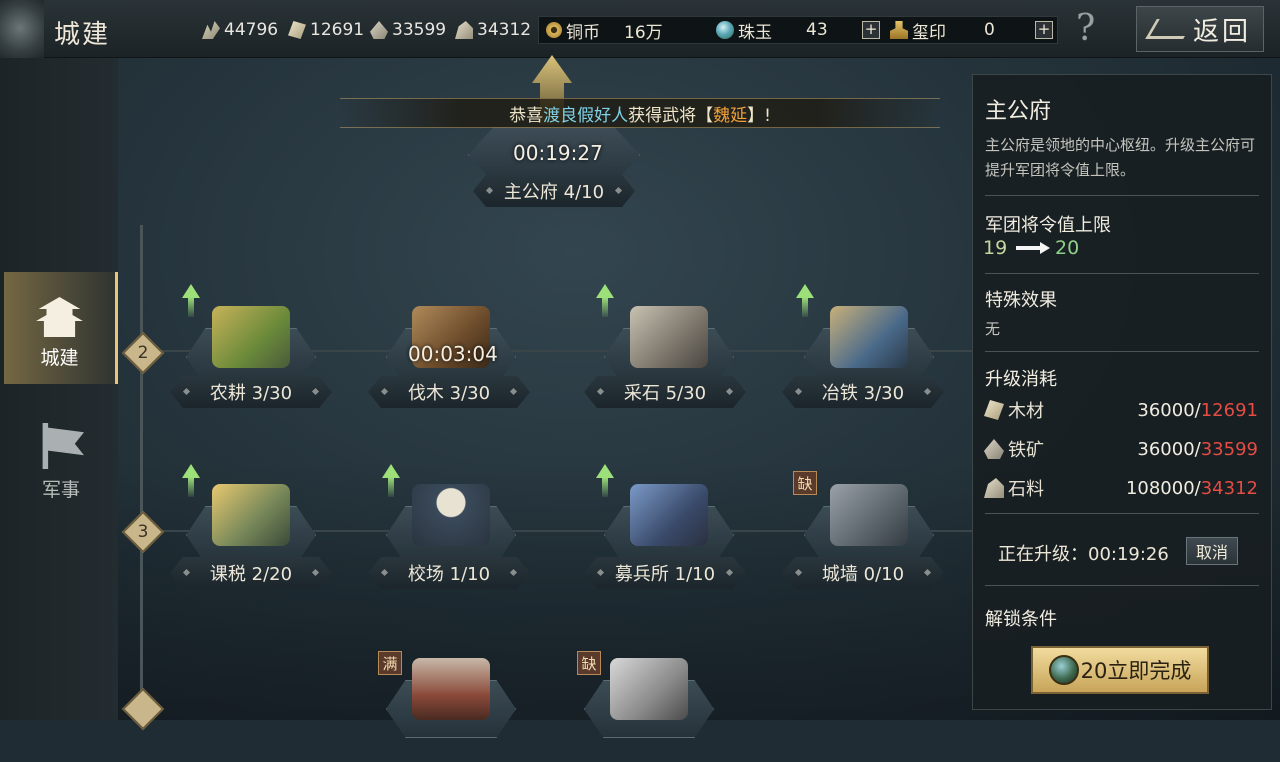 The height and width of the screenshot is (762, 1280). Describe the element at coordinates (1048, 225) in the screenshot. I see `stat-label: 军团将令值上限` at that location.